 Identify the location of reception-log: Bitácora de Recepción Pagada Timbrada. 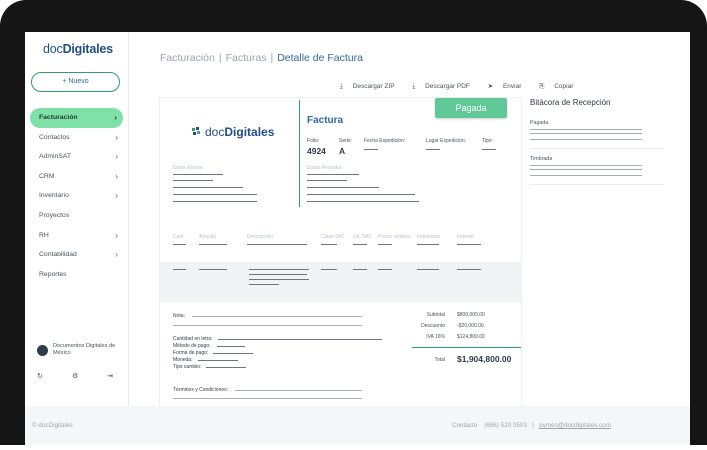
(597, 141).